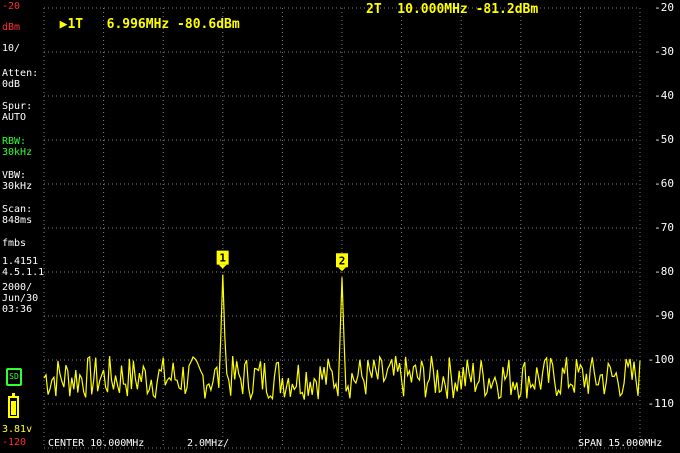 Image resolution: width=680 pixels, height=453 pixels. Describe the element at coordinates (23, 272) in the screenshot. I see `firmware-build: 4.5.1.1` at that location.